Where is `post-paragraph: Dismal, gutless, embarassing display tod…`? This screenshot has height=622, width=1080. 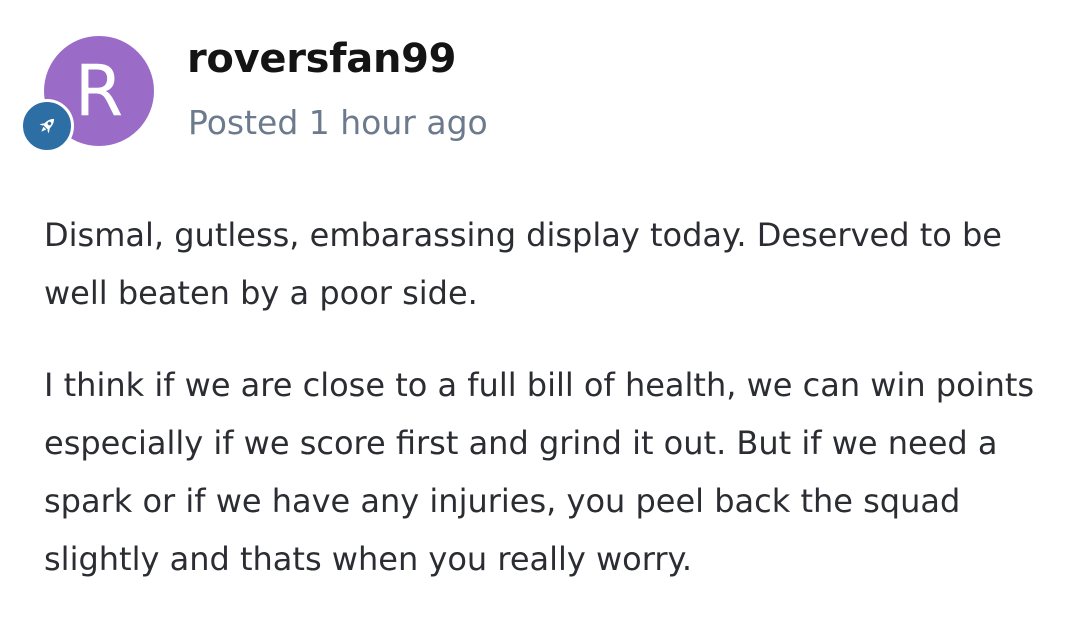 post-paragraph: Dismal, gutless, embarassing display tod… is located at coordinates (523, 264).